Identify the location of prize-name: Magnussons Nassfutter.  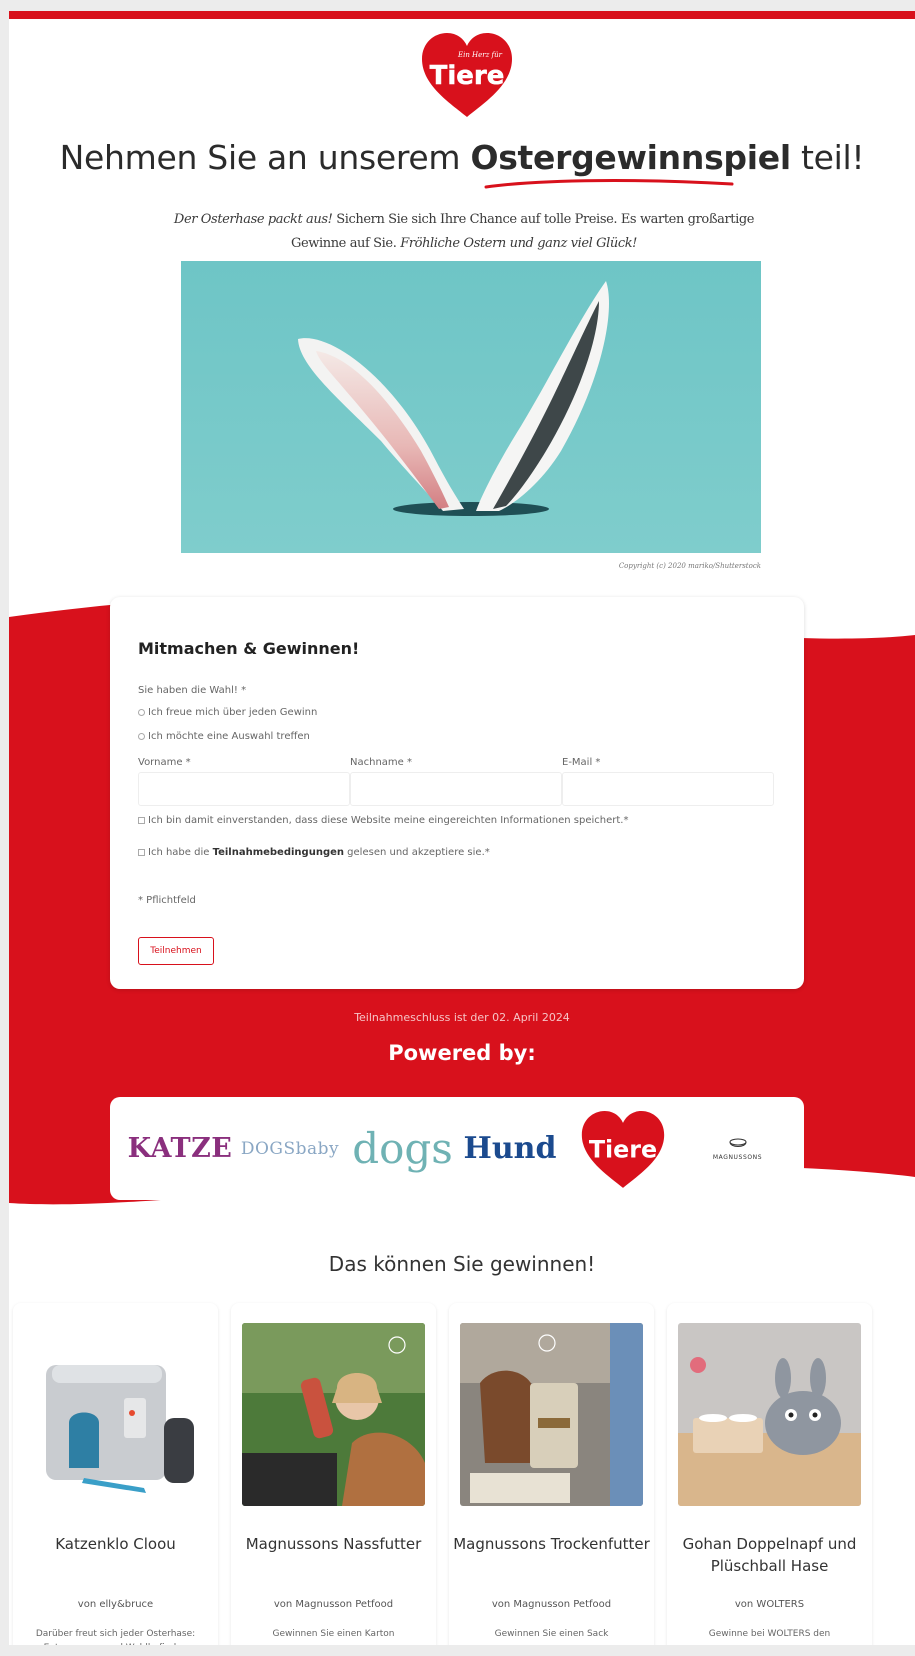
(333, 1544).